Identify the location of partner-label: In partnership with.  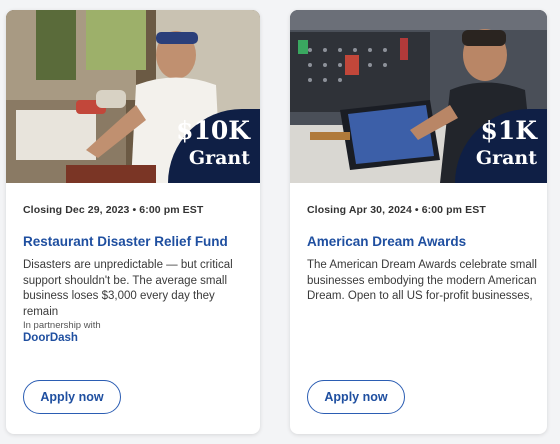
(62, 325).